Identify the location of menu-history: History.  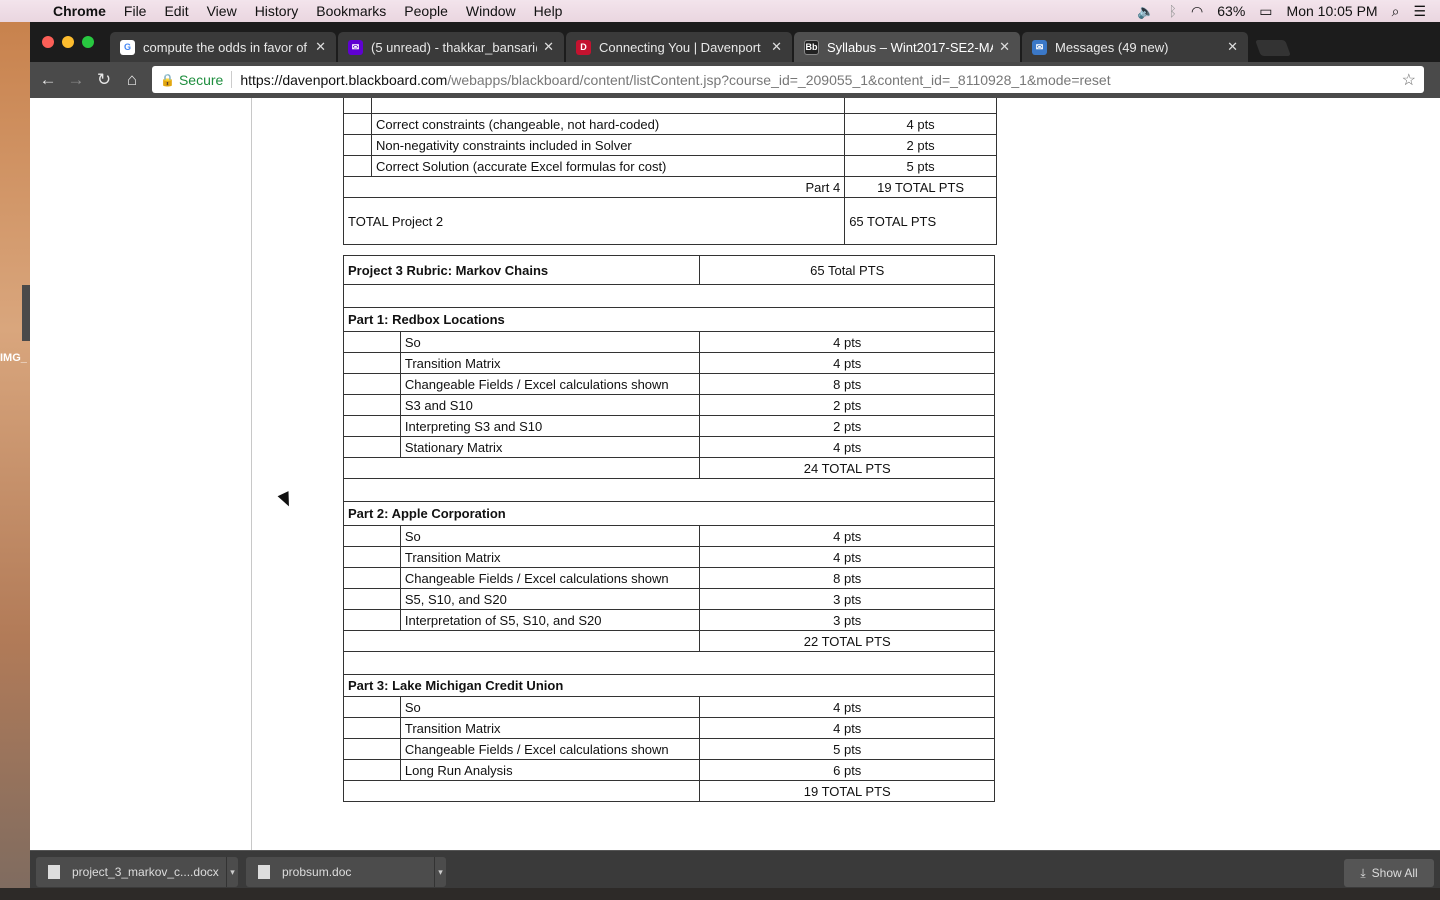
(277, 11).